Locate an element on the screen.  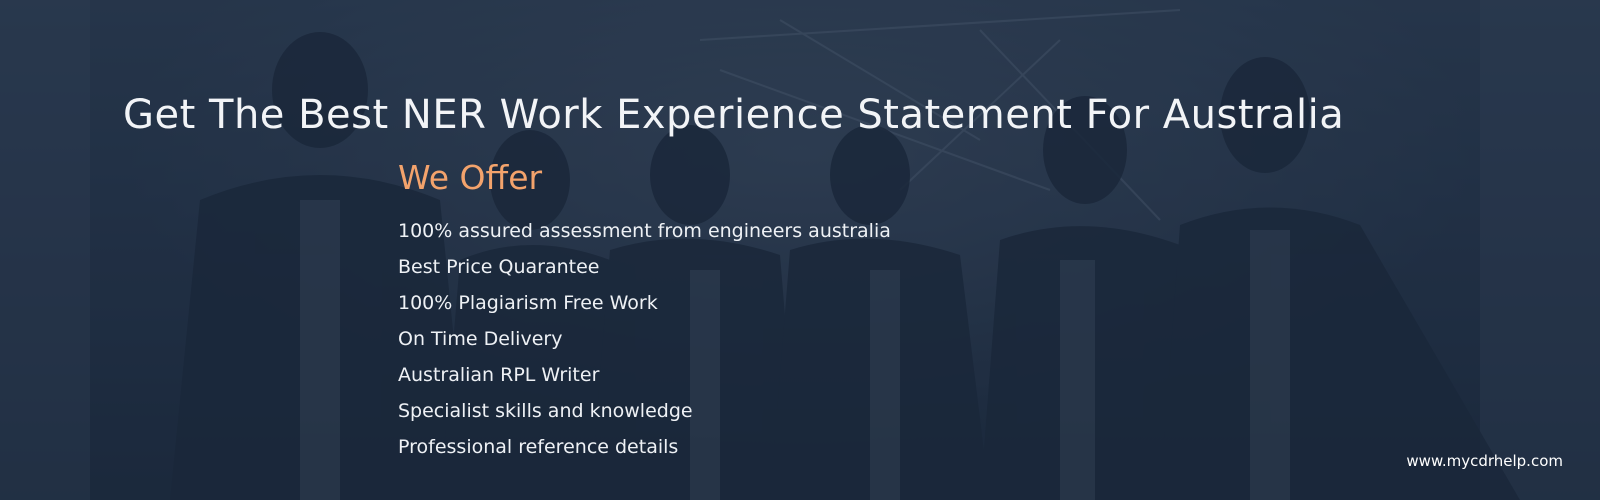
we-offer-heading: We Offer is located at coordinates (470, 177).